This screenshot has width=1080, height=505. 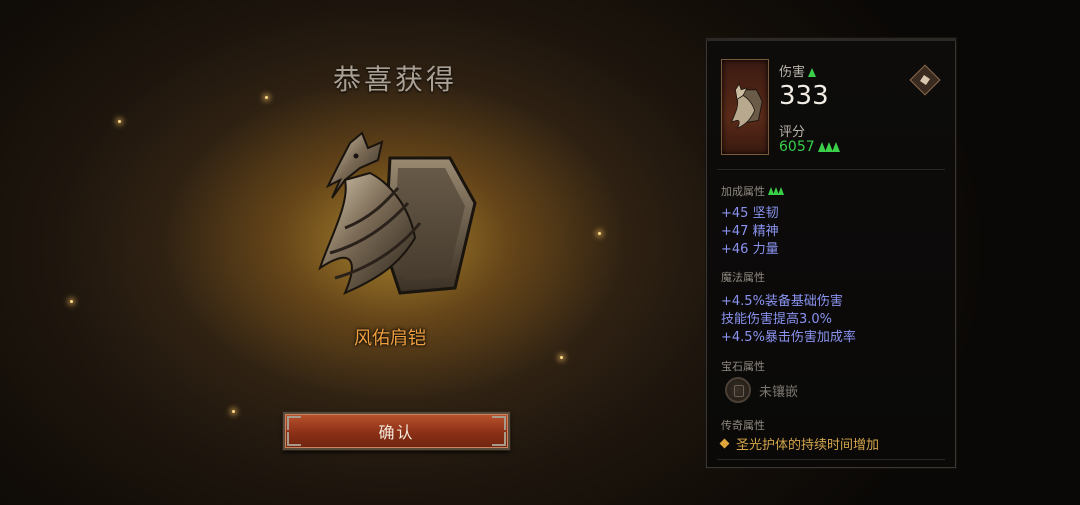 I want to click on damage-label: 伤害, so click(x=798, y=70).